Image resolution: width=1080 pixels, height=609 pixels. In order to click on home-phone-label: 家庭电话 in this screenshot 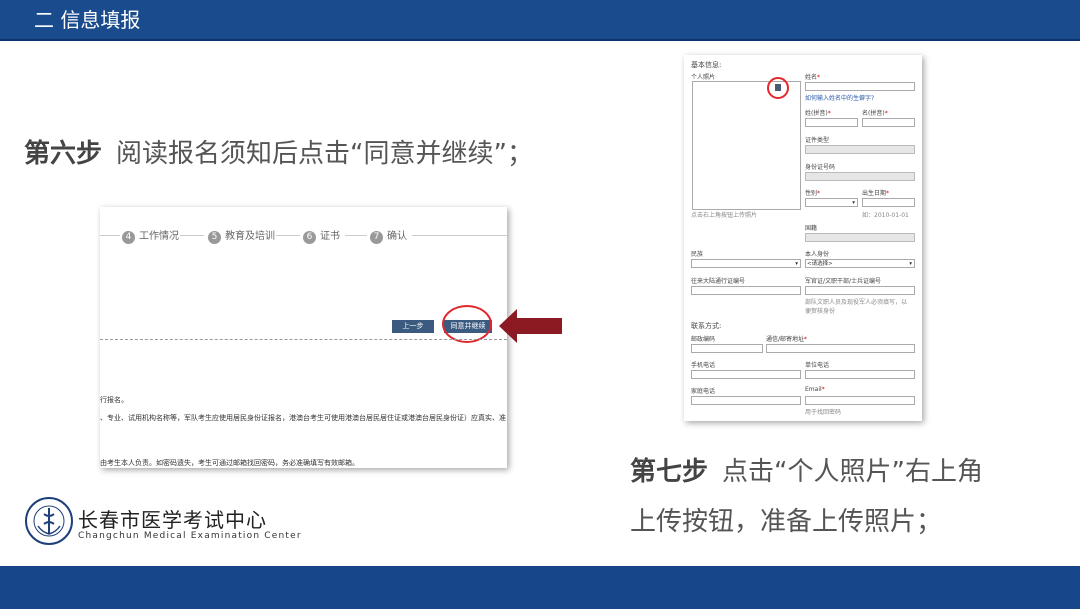, I will do `click(703, 391)`.